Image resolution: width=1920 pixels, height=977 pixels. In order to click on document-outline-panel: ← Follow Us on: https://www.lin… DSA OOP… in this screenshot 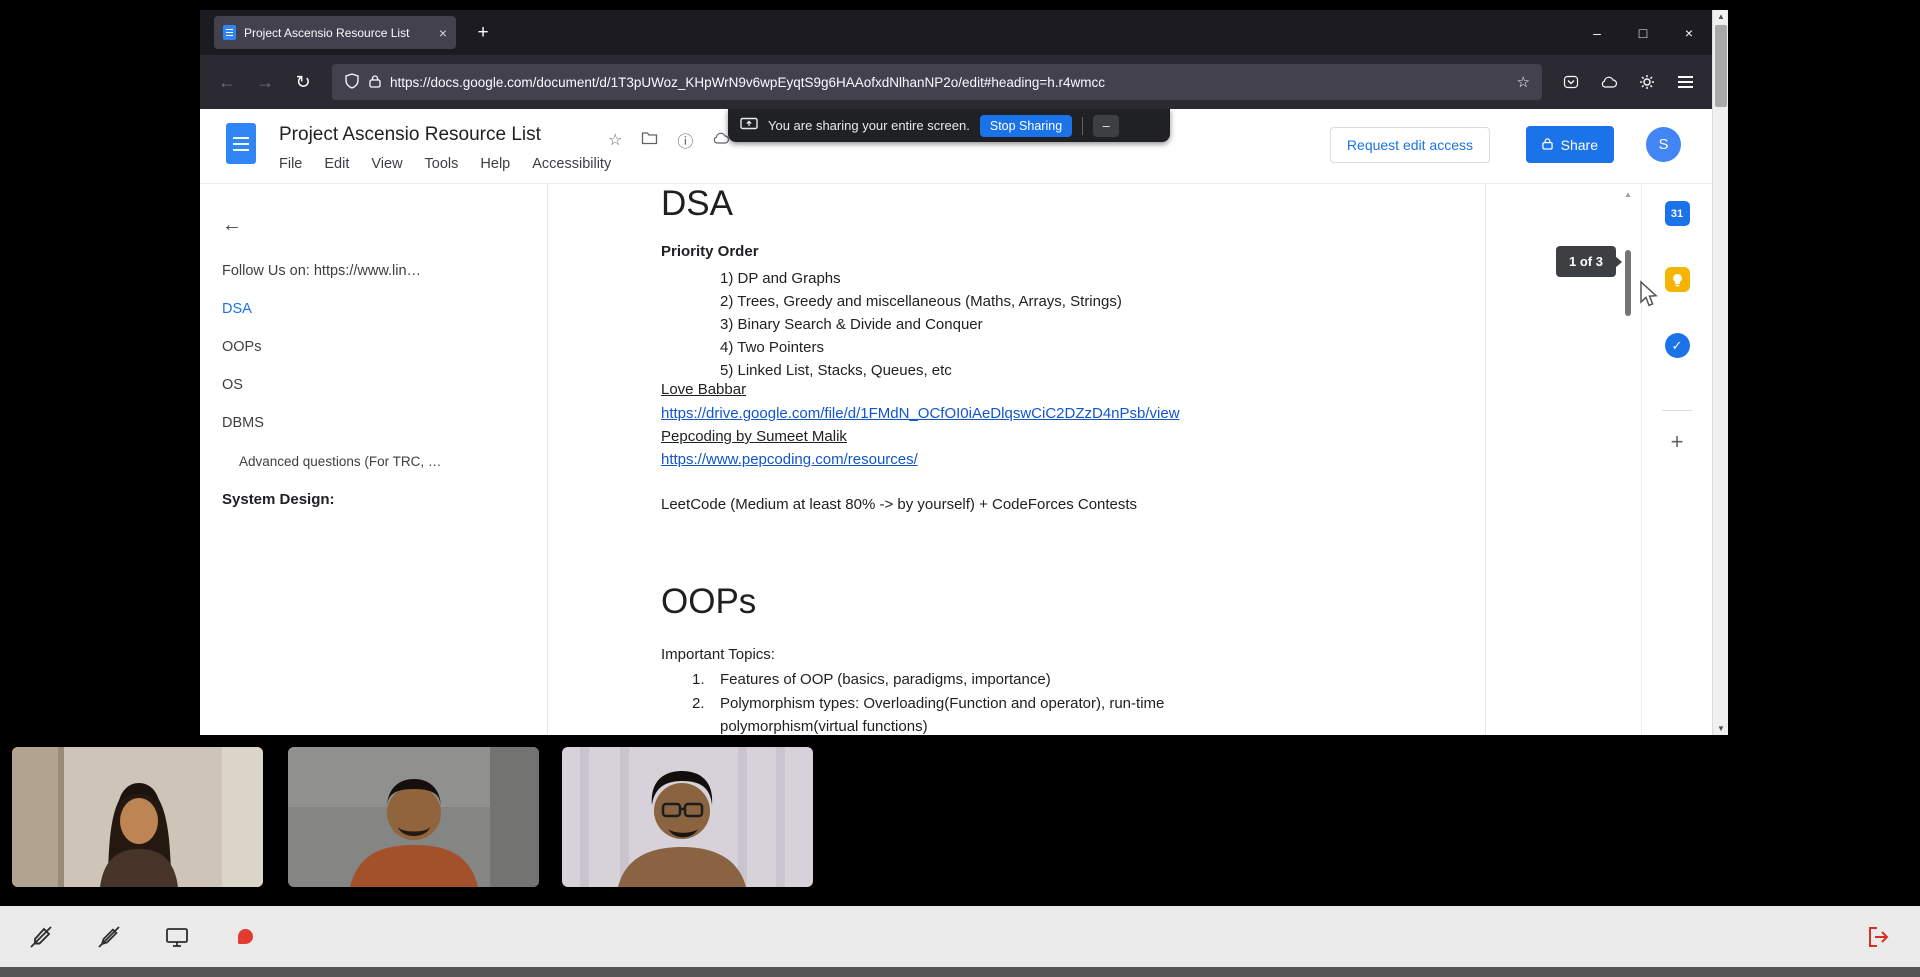, I will do `click(350, 459)`.